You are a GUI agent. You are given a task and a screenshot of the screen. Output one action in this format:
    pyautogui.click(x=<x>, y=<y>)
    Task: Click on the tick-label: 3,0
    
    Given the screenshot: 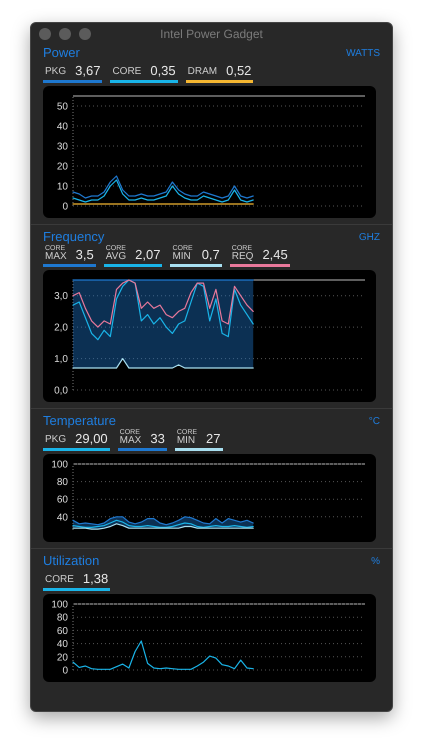 What is the action you would take?
    pyautogui.click(x=61, y=296)
    